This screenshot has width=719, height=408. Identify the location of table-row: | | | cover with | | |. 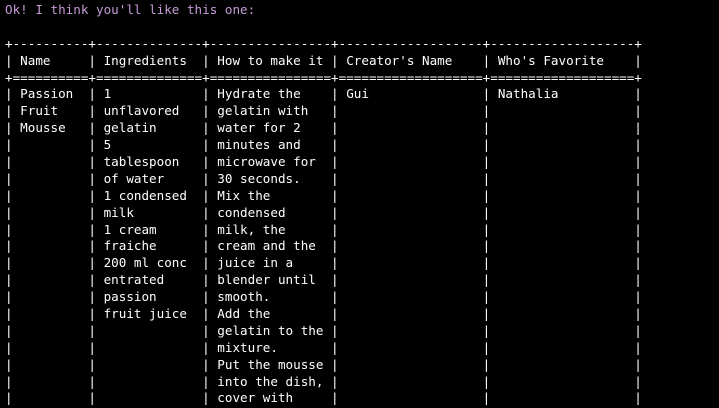
(323, 398).